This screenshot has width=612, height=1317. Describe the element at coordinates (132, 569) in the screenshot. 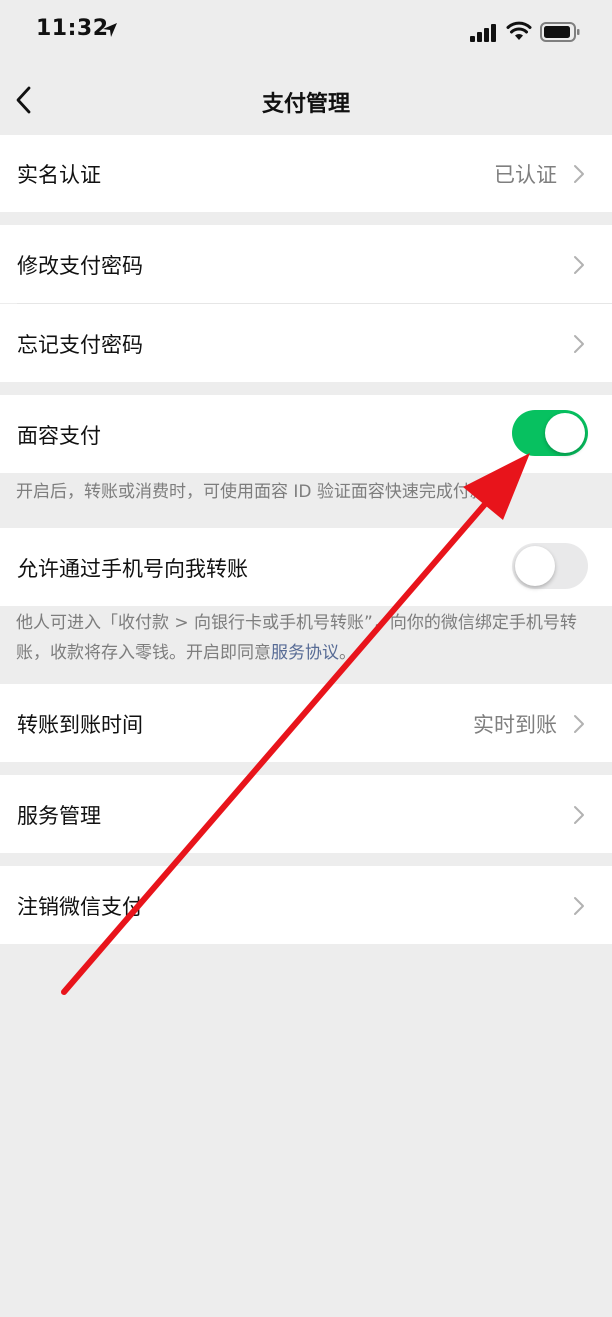

I see `phone-transfer-label: 允许通过手机号向我转账` at that location.